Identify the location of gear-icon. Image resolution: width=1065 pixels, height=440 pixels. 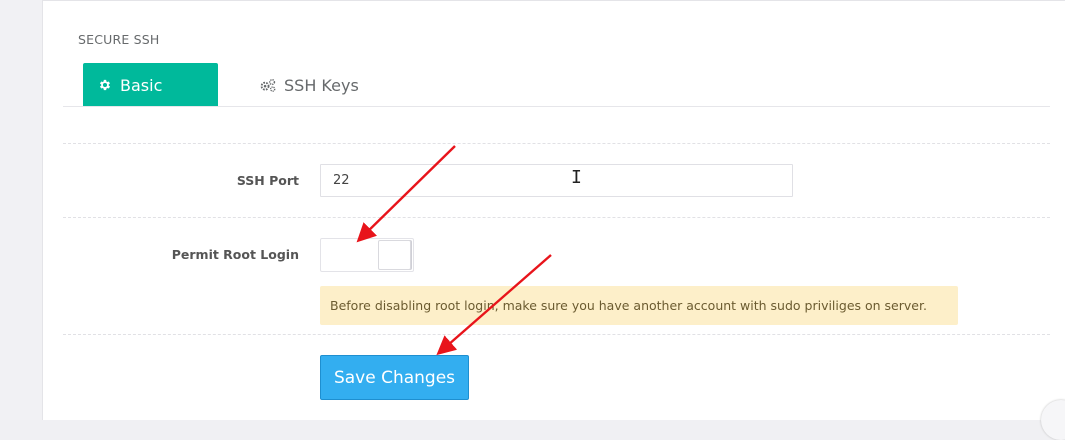
(105, 85).